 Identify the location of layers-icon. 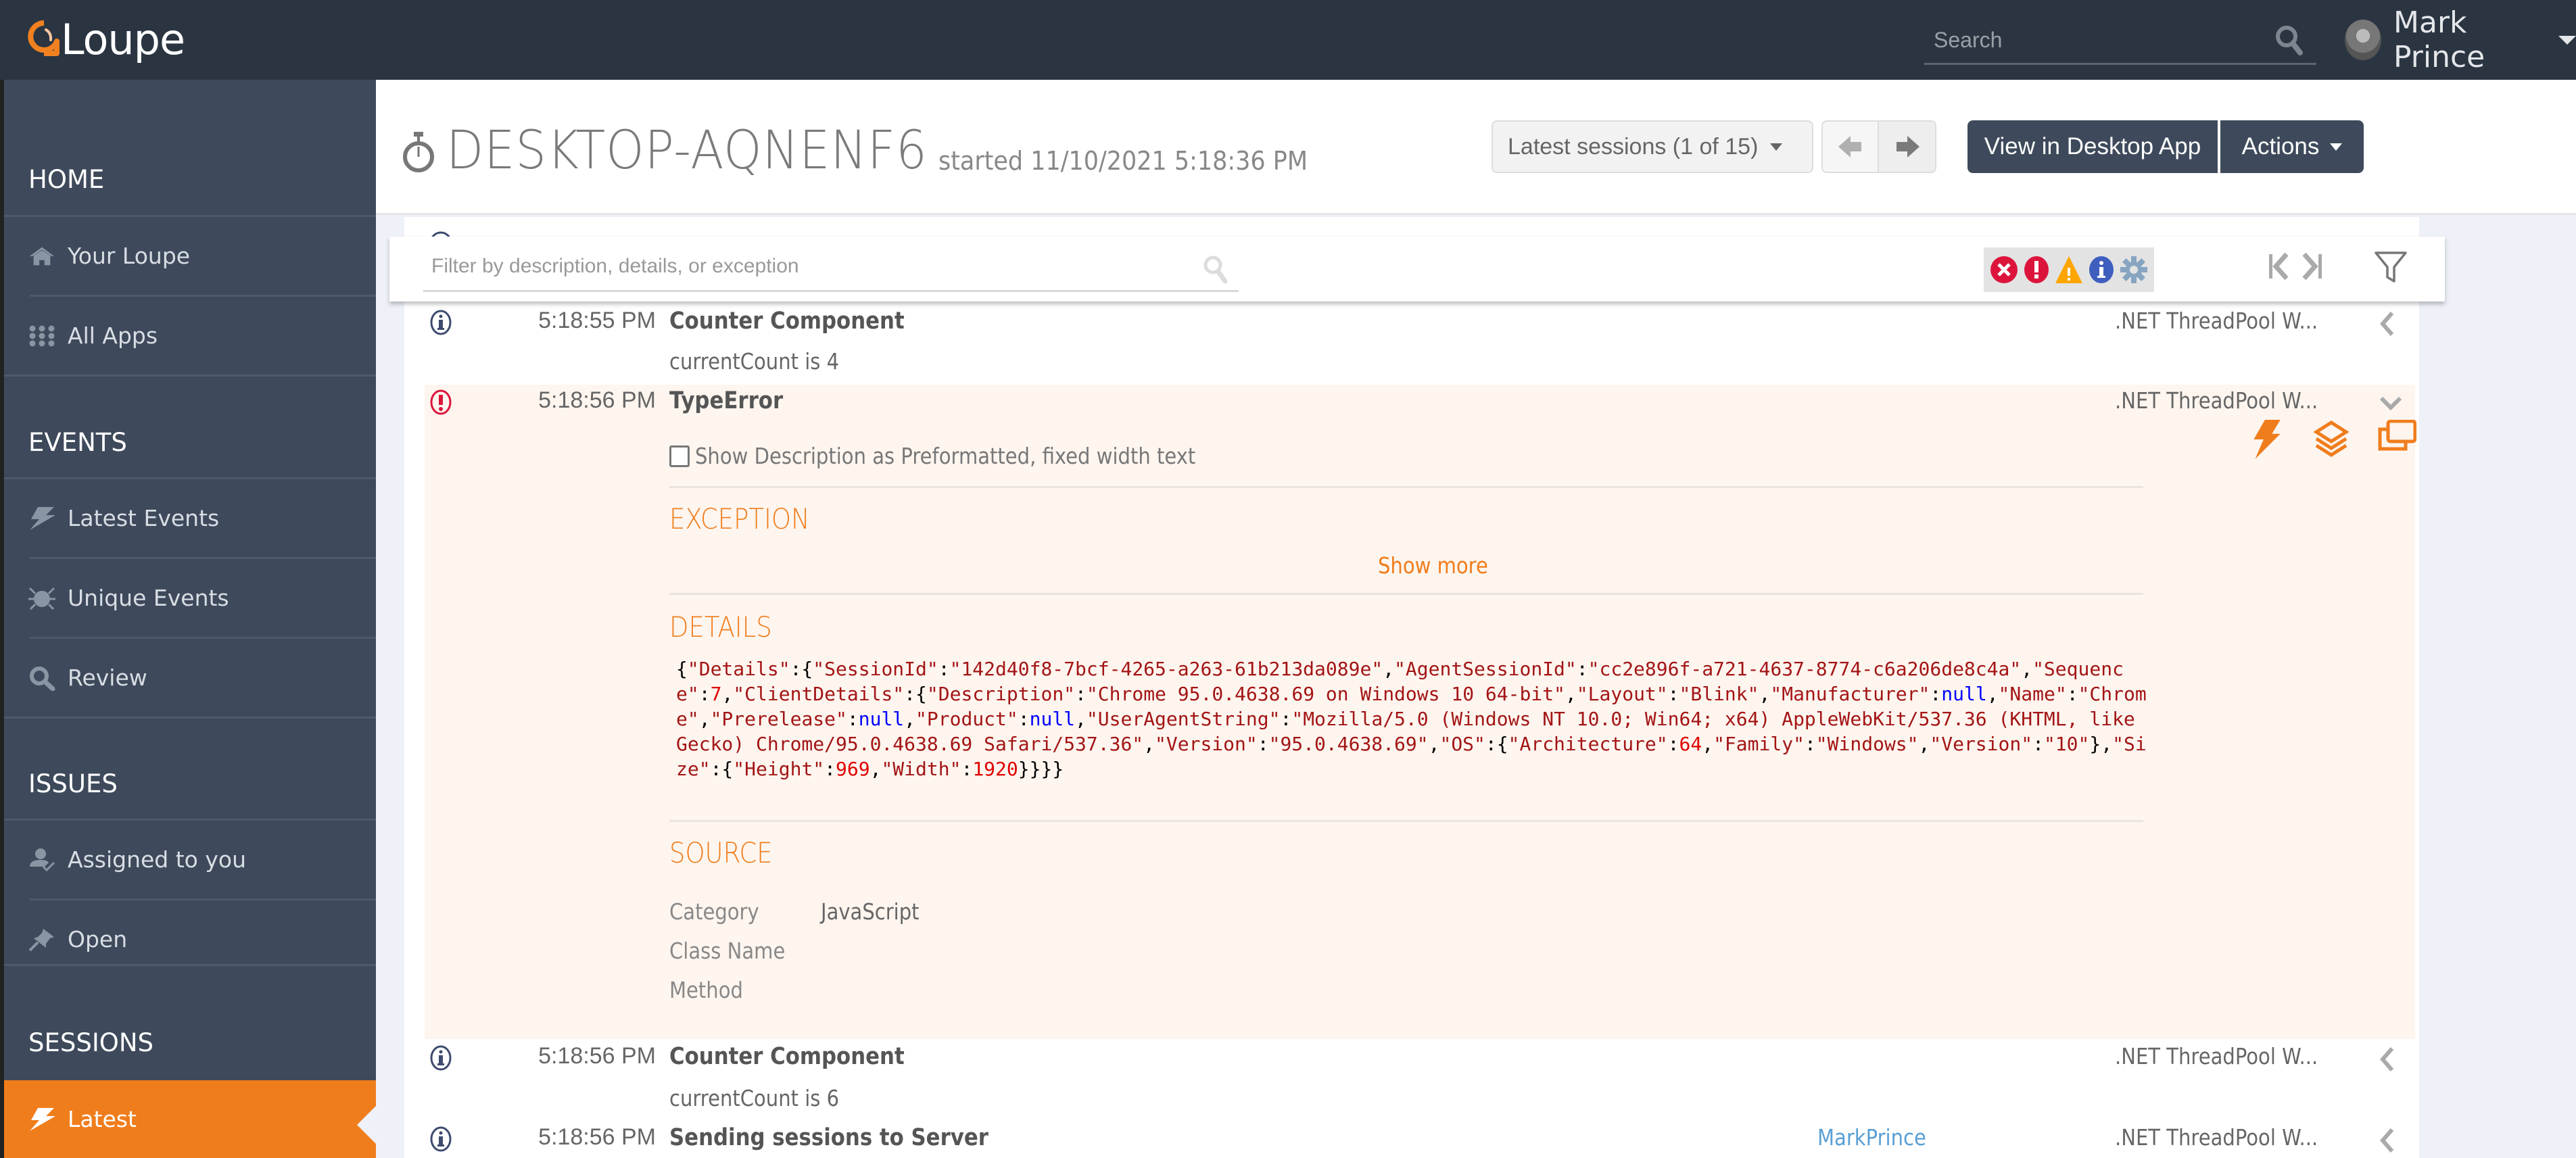
(2331, 441).